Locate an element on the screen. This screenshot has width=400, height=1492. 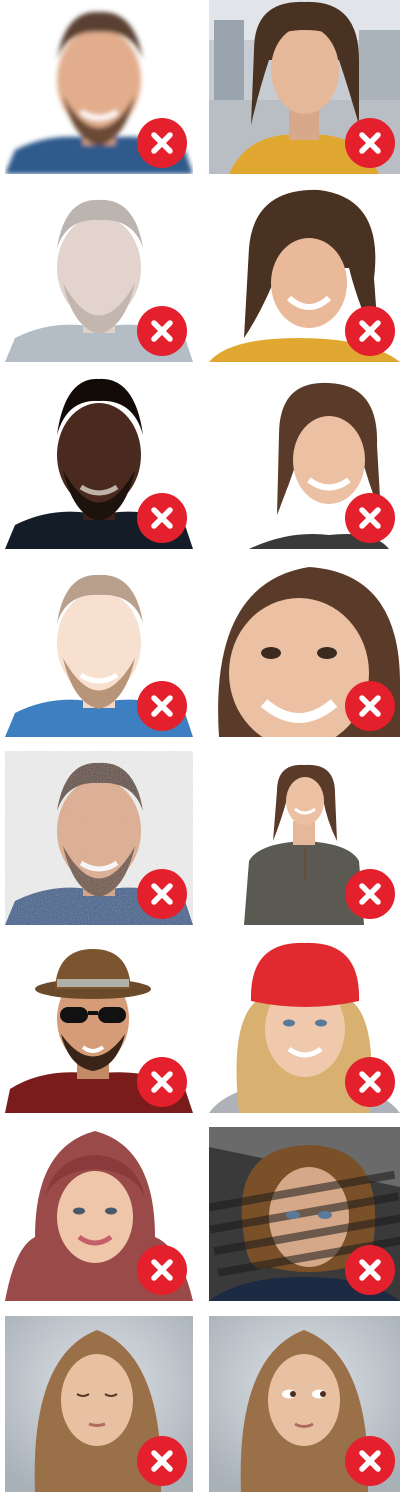
photo-tile-woman-headscarf is located at coordinates (99, 1214).